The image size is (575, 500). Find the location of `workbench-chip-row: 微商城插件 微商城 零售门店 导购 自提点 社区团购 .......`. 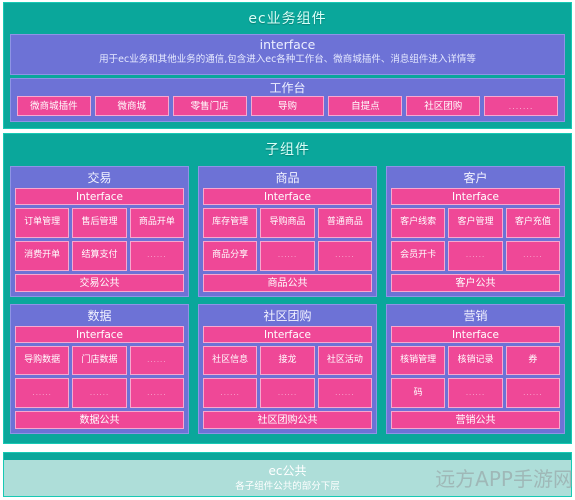

workbench-chip-row: 微商城插件 微商城 零售门店 导购 自提点 社区团购 ....... is located at coordinates (287, 106).